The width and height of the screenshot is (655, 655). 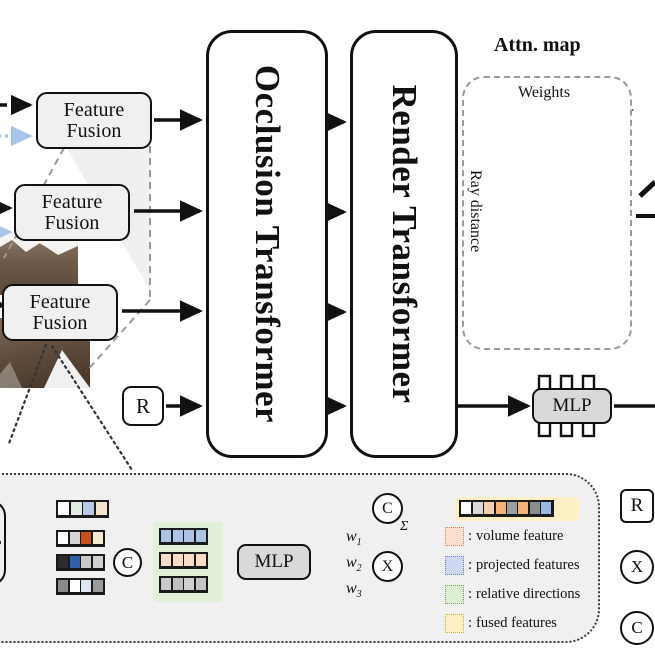 I want to click on volume-feature-strip, so click(x=82, y=509).